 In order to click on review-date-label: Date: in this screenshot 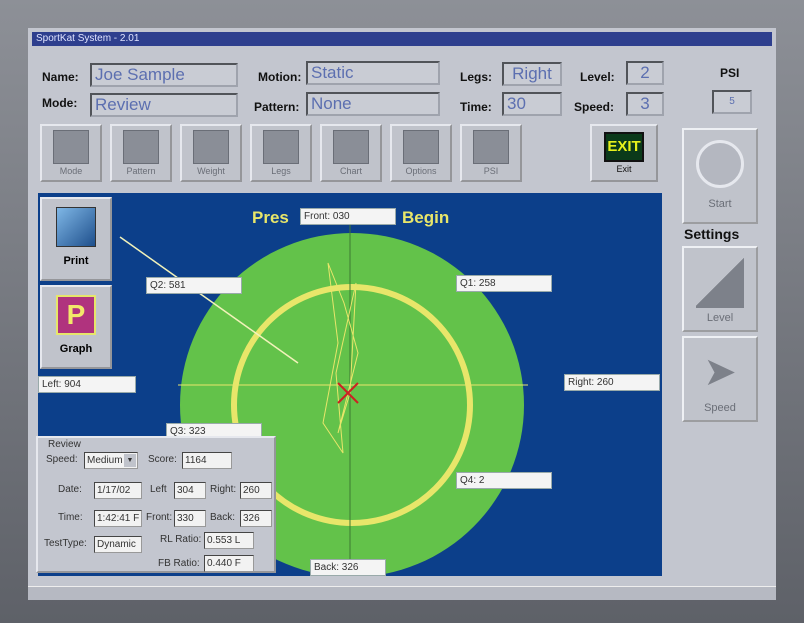, I will do `click(70, 489)`.